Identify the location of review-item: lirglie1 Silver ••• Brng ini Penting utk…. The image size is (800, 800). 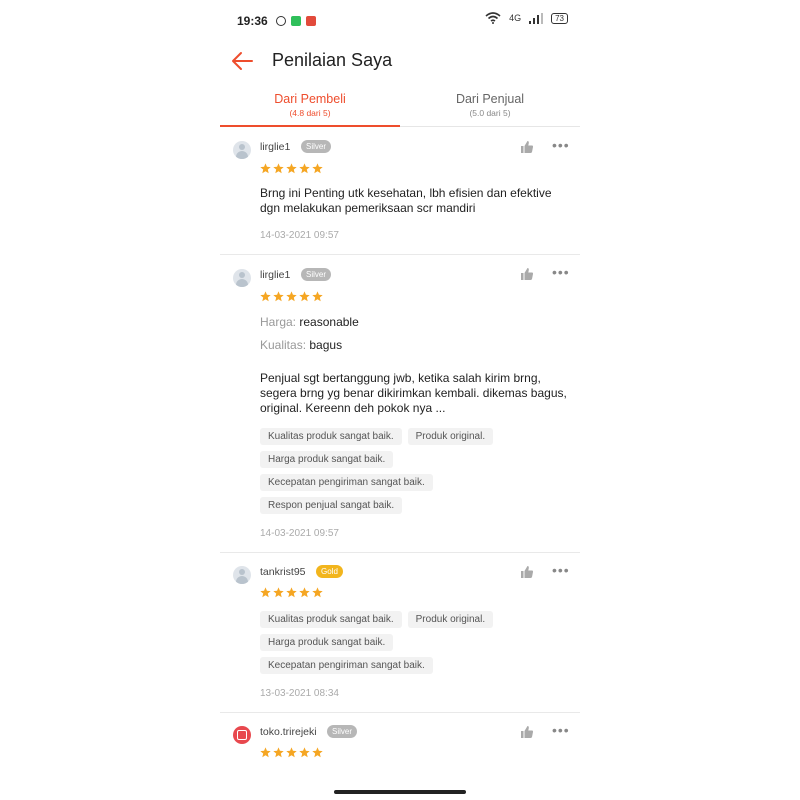
(400, 191).